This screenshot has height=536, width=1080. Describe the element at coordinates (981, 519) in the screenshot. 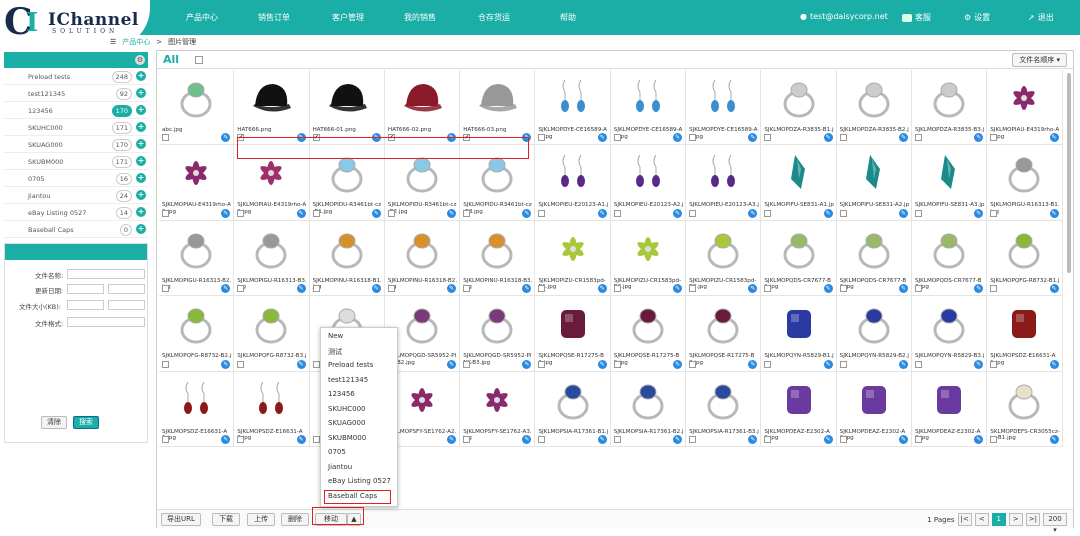

I see `prev-page-button: <` at that location.